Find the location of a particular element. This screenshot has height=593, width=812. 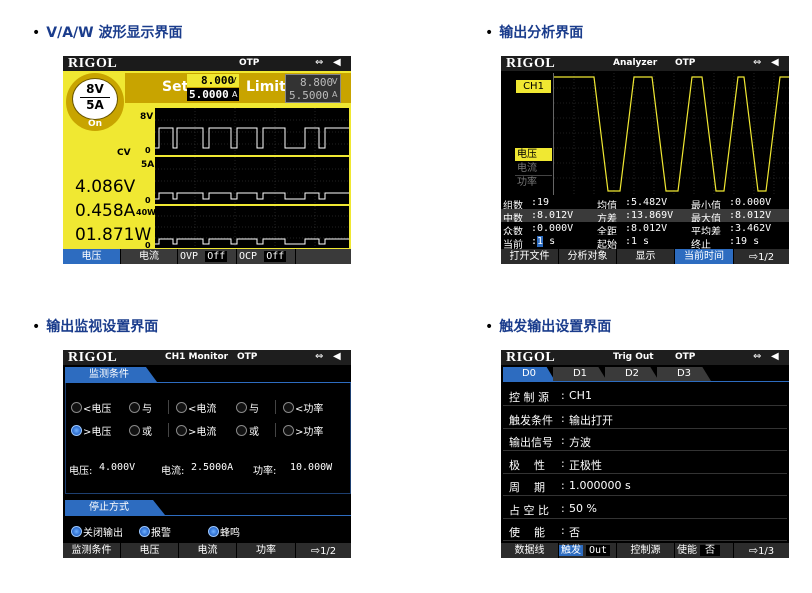

softkey-current-time: 当前时间 is located at coordinates (704, 256).